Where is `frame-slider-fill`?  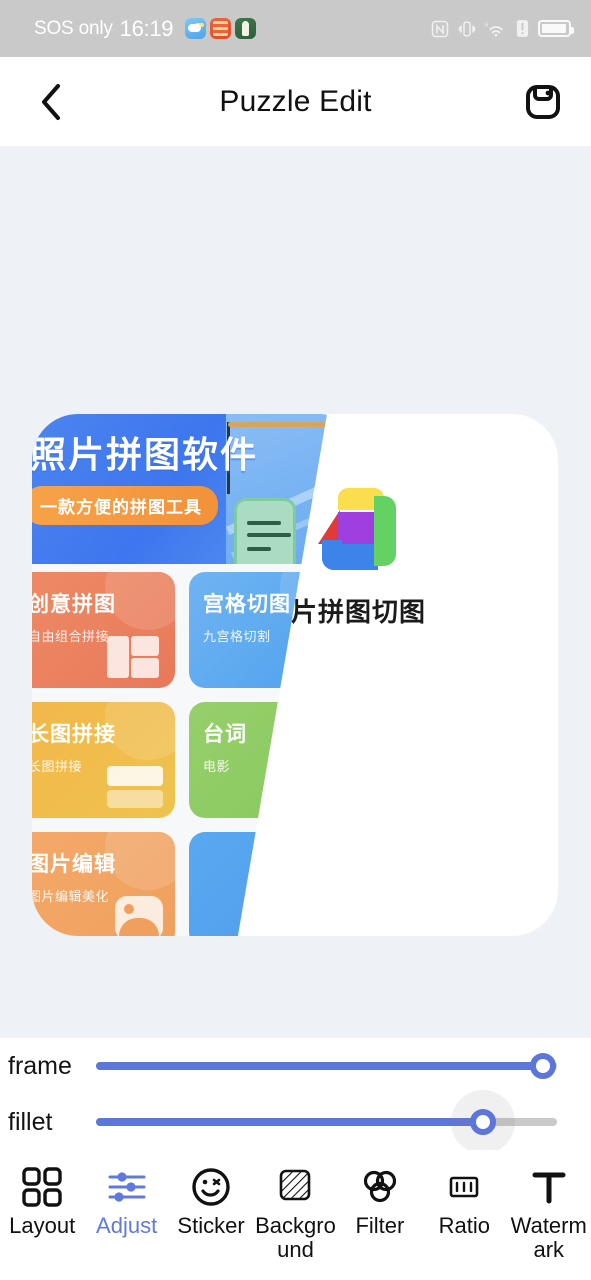
frame-slider-fill is located at coordinates (320, 1066).